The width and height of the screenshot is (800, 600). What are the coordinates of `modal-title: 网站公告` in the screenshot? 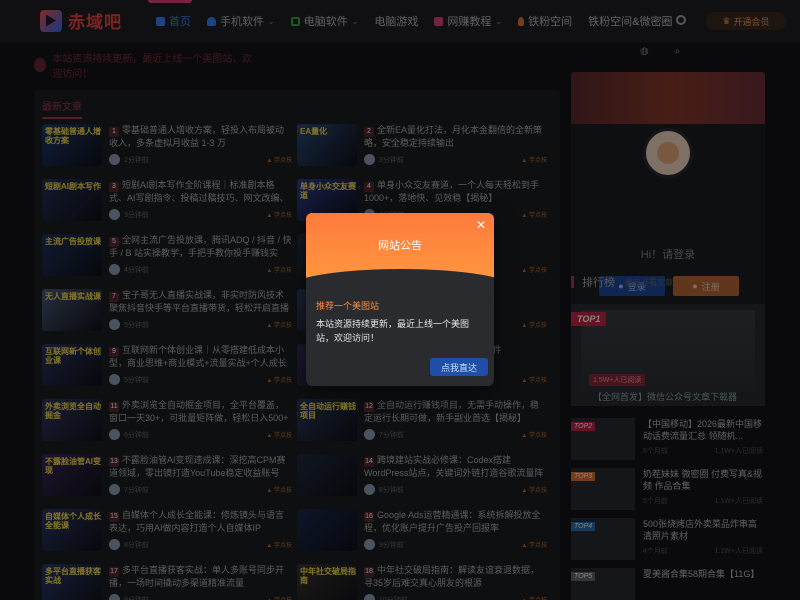 It's located at (400, 246).